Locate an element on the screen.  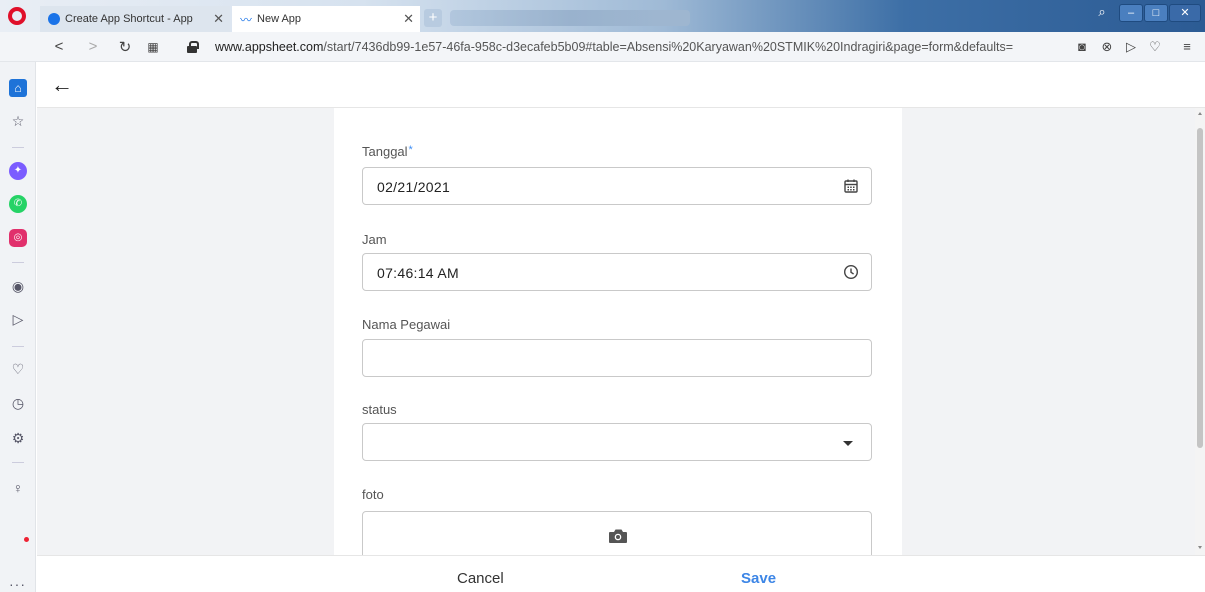
whatsapp-icon: ✆ is located at coordinates (18, 204).